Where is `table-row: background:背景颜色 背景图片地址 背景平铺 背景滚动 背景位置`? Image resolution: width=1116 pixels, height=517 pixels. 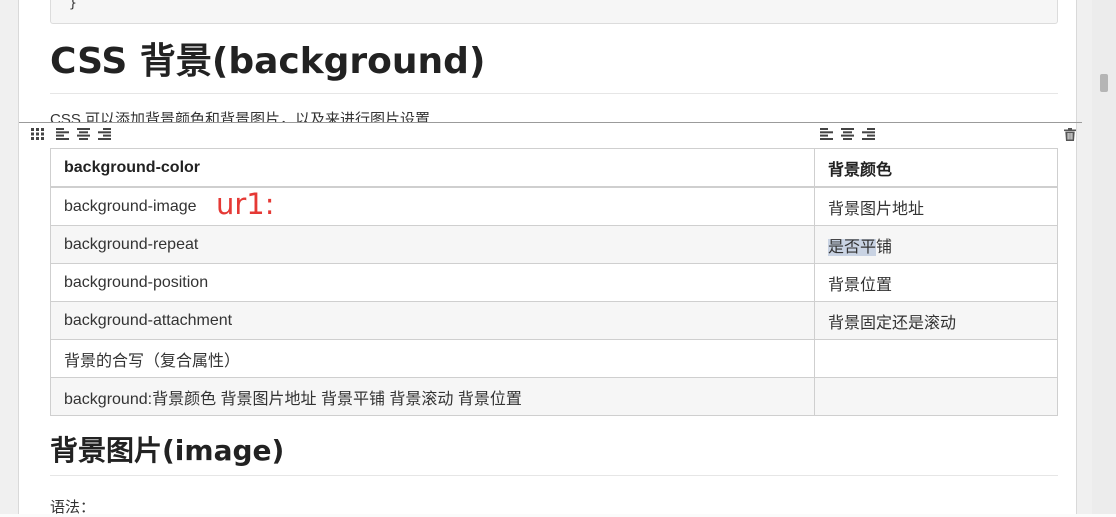
table-row: background:背景颜色 背景图片地址 背景平铺 背景滚动 背景位置 is located at coordinates (554, 396).